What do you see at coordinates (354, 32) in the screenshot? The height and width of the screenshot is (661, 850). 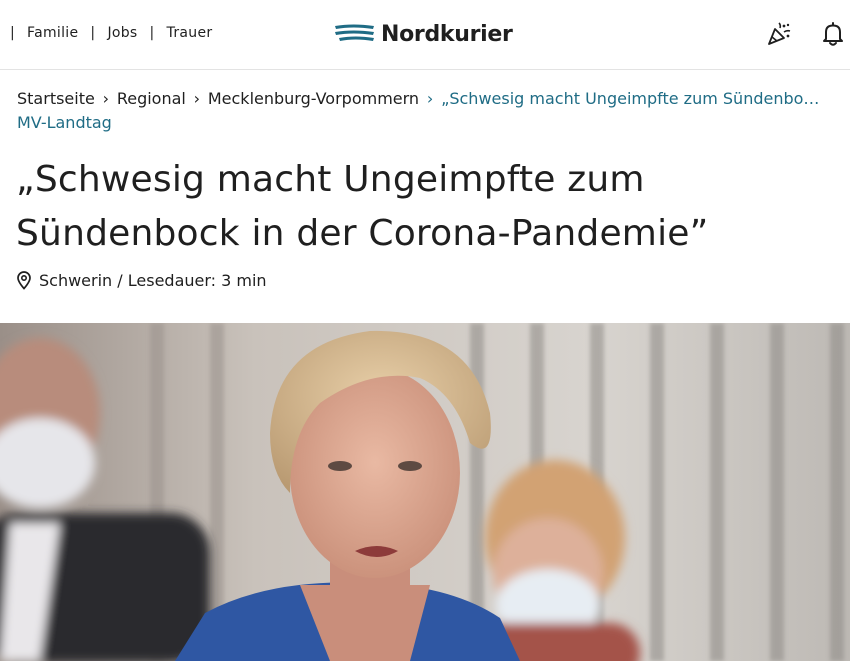 I see `logo-waves-icon` at bounding box center [354, 32].